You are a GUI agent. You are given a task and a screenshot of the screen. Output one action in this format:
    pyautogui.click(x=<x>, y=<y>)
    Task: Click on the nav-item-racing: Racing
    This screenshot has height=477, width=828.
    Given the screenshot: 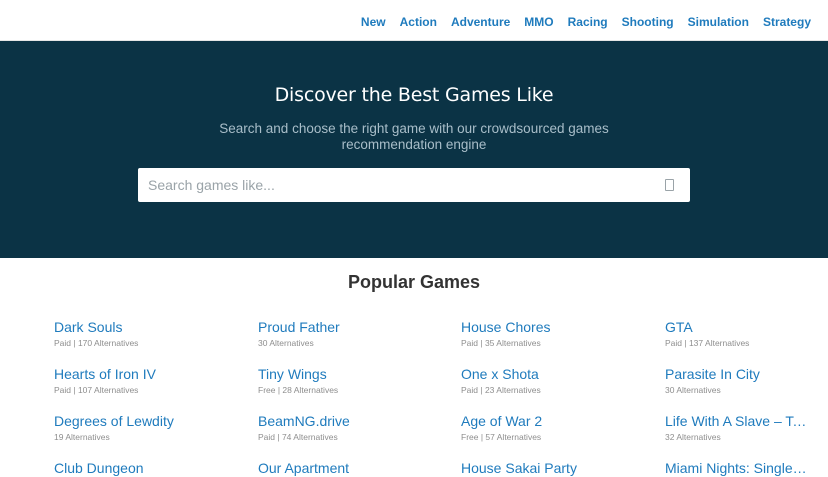 What is the action you would take?
    pyautogui.click(x=588, y=22)
    